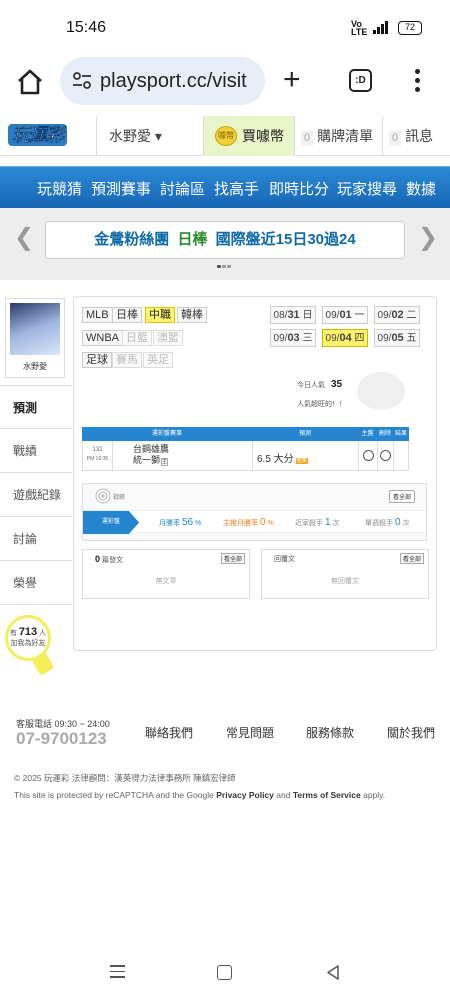  Describe the element at coordinates (411, 558) in the screenshot. I see `replies-view-all-button: 看全部` at that location.